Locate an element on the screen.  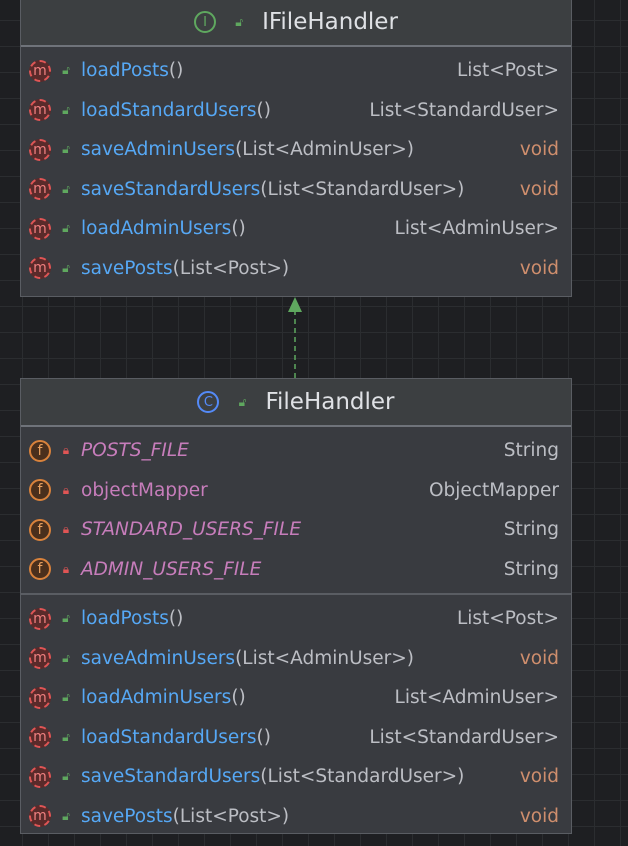
field-name: objectMapper is located at coordinates (144, 490).